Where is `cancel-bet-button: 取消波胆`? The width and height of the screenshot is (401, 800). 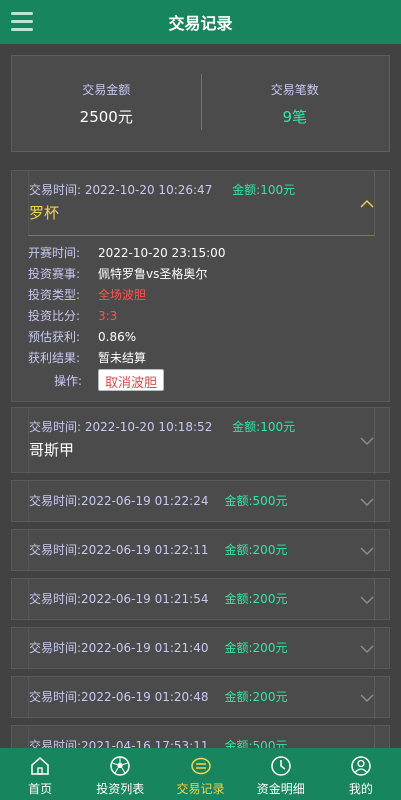
cancel-bet-button: 取消波胆 is located at coordinates (131, 380).